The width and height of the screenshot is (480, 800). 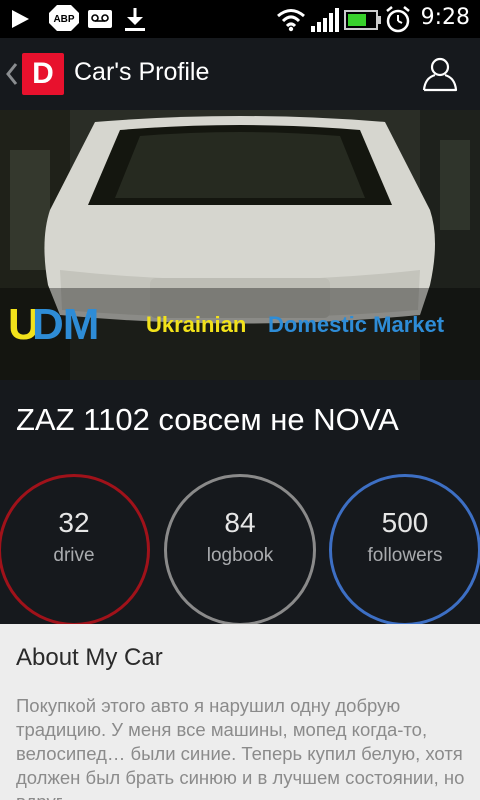 I want to click on adblock-plus-icon: ABP, so click(x=64, y=20).